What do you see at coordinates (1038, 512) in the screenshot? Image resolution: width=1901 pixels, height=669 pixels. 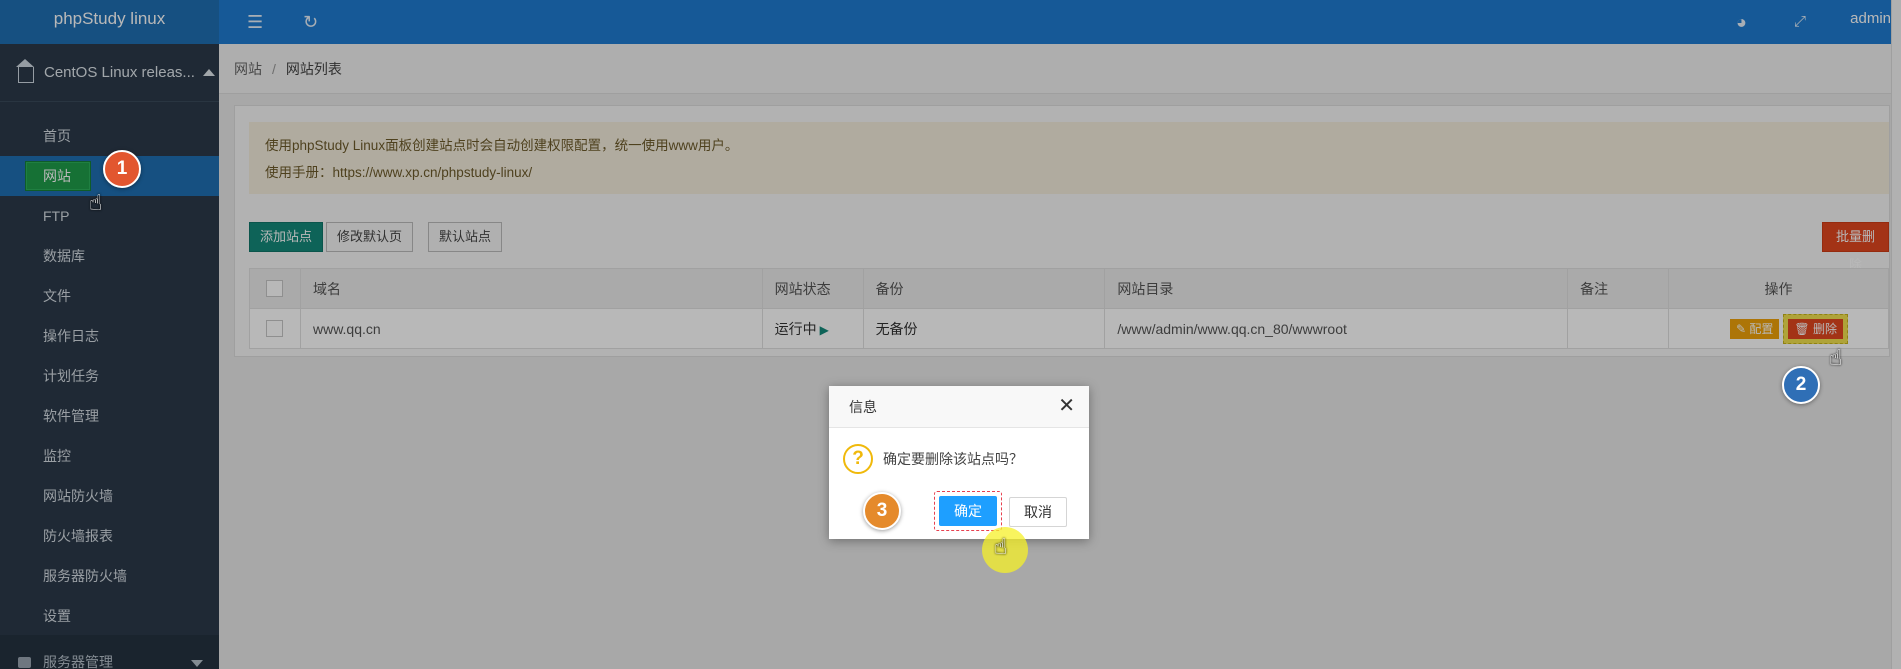 I see `cancel-button: 取消` at bounding box center [1038, 512].